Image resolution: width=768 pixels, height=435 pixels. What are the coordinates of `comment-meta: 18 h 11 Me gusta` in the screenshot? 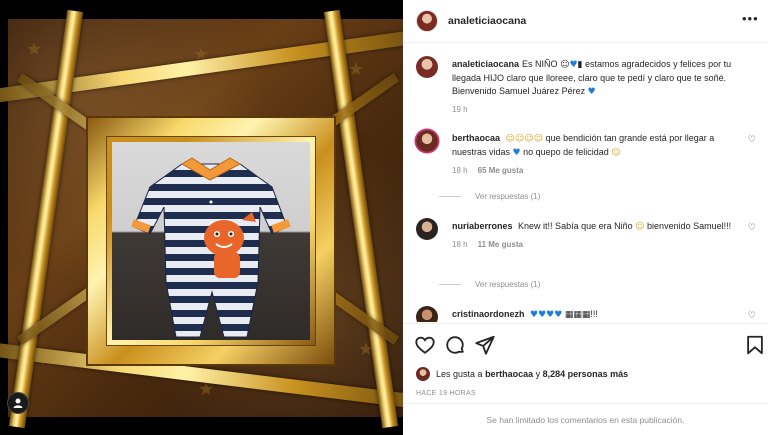 It's located at (601, 244).